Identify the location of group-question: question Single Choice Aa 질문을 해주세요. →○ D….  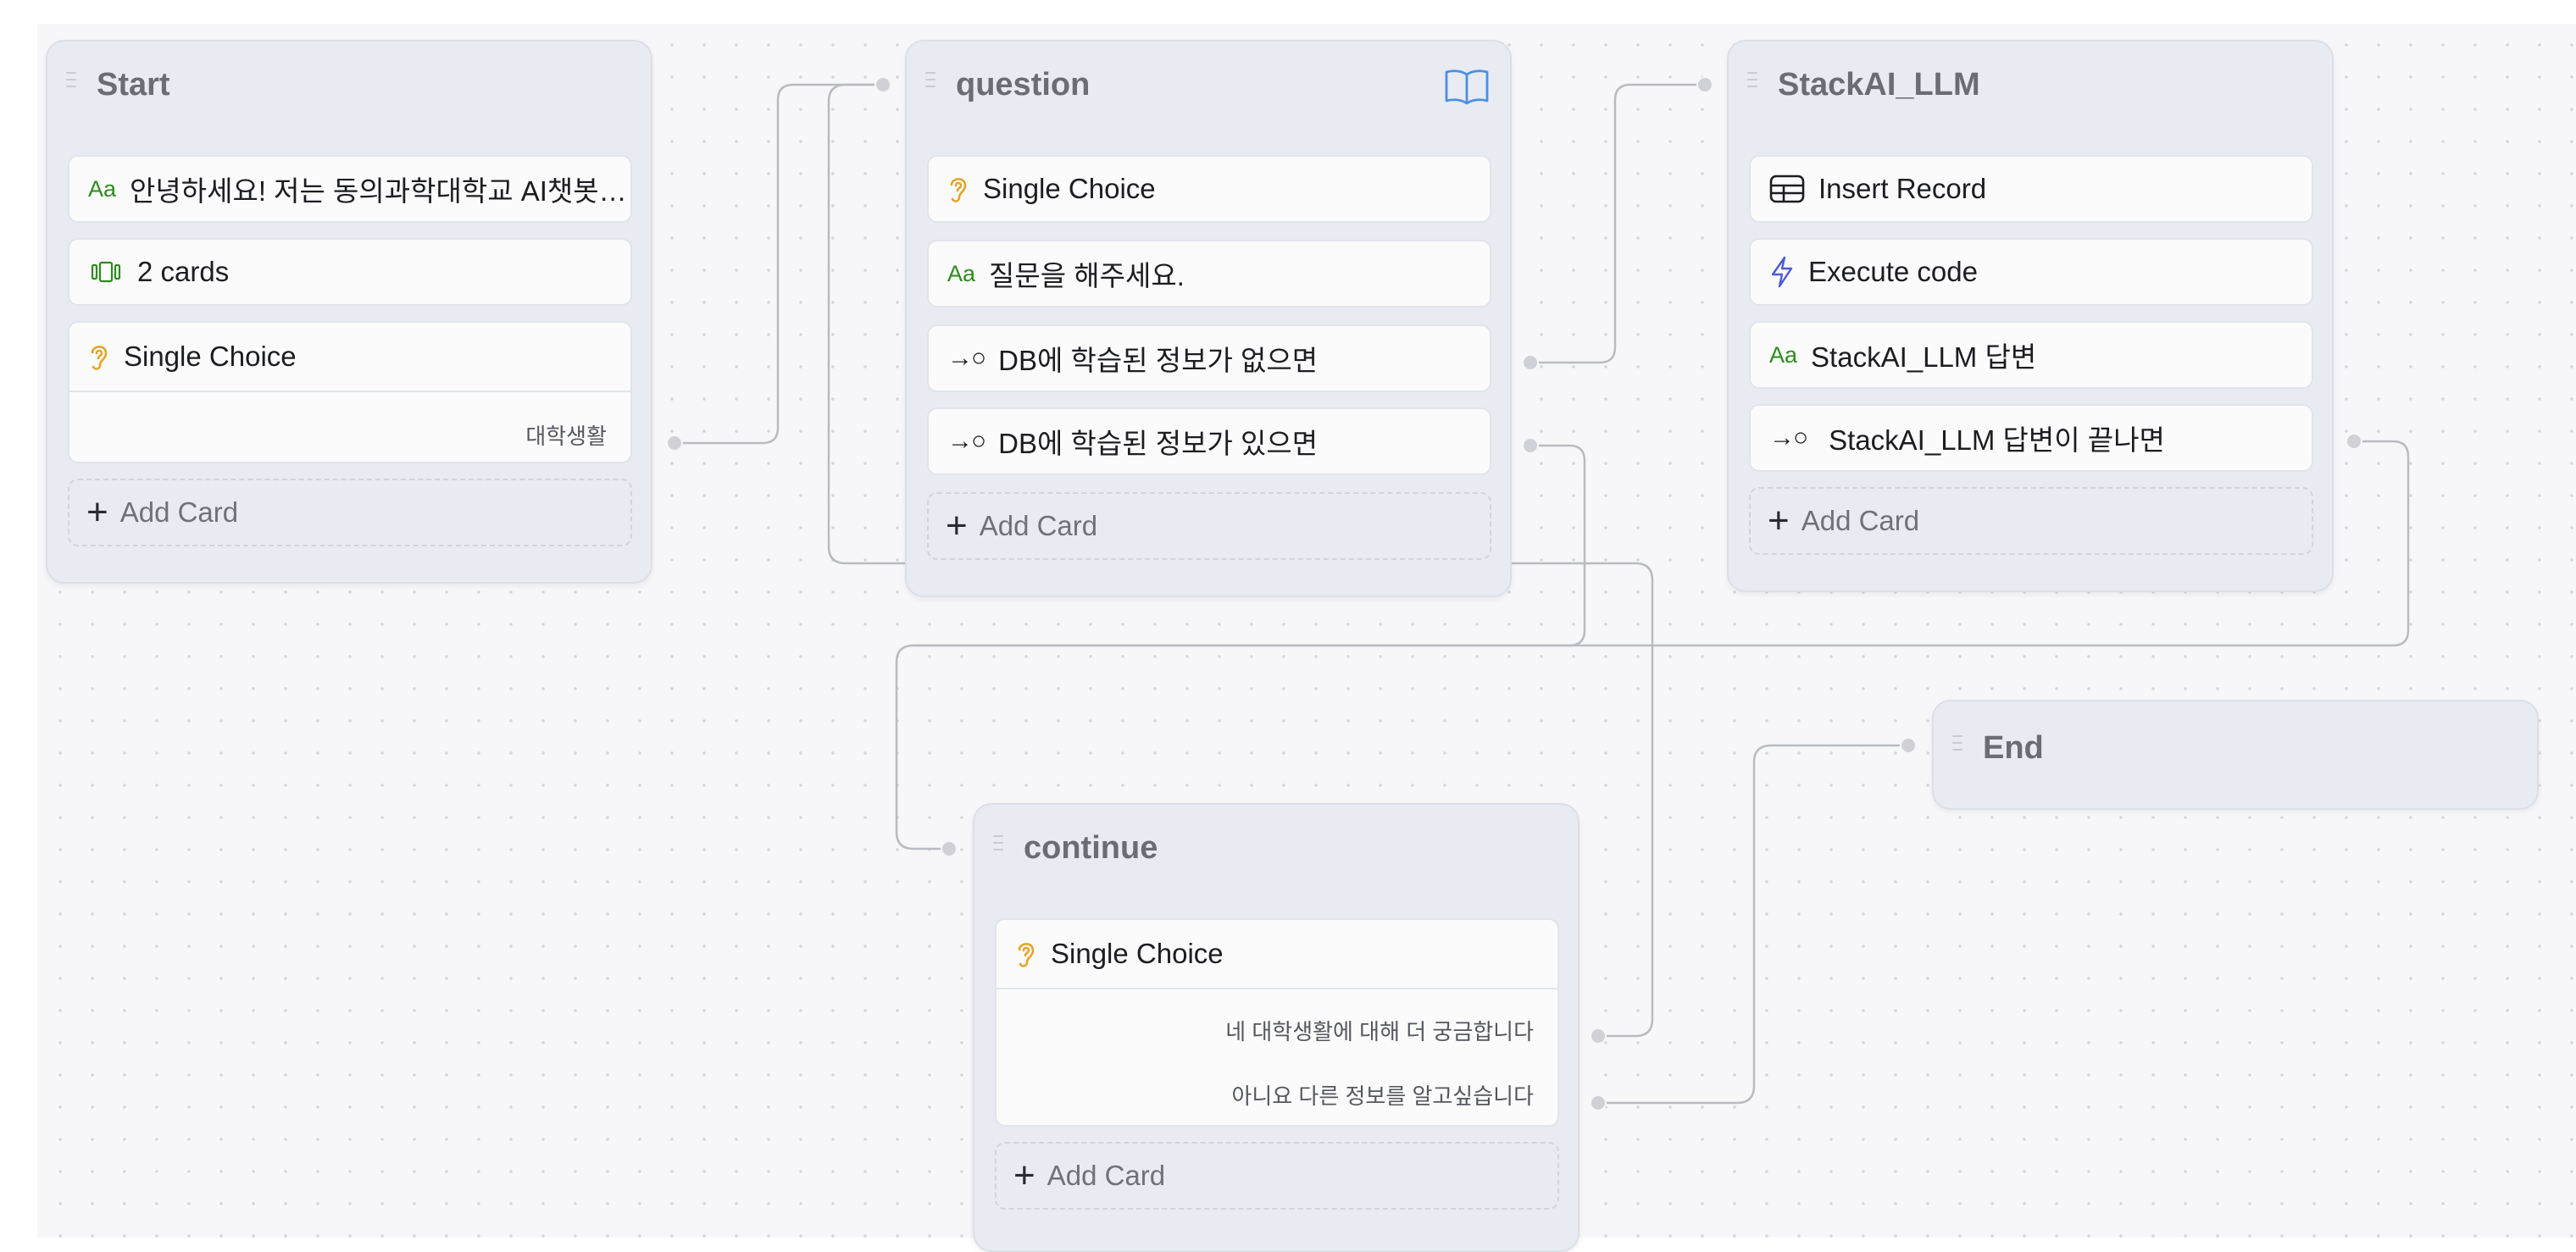
(1208, 318).